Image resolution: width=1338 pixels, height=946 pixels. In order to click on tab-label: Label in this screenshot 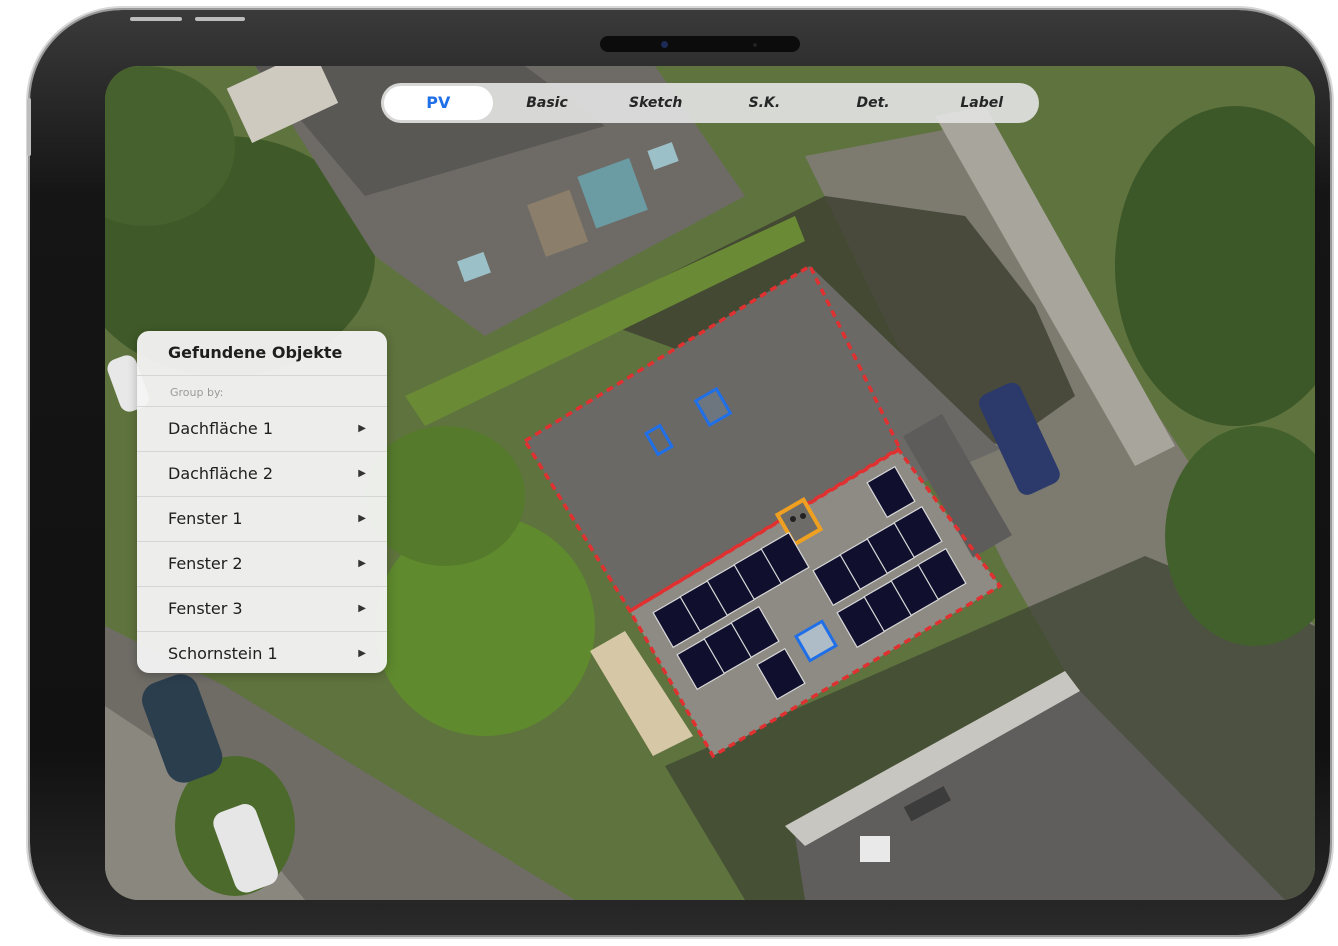, I will do `click(981, 103)`.